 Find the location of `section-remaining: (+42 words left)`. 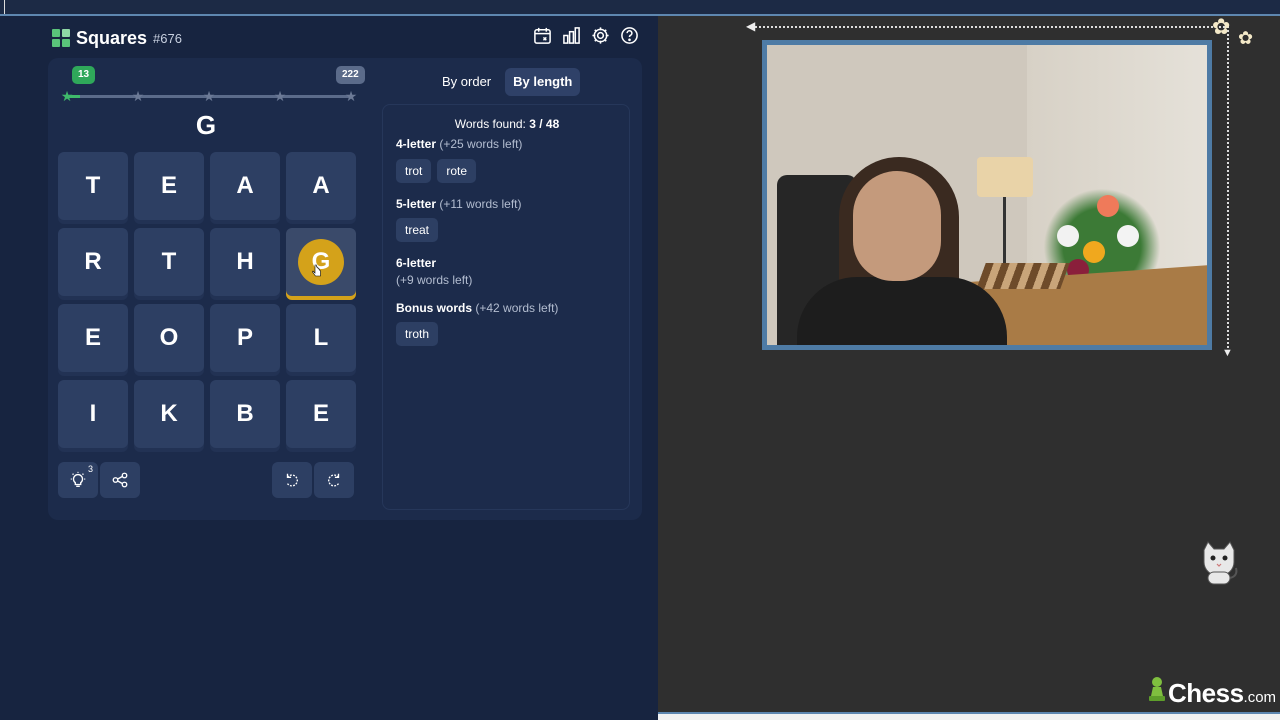

section-remaining: (+42 words left) is located at coordinates (517, 308).